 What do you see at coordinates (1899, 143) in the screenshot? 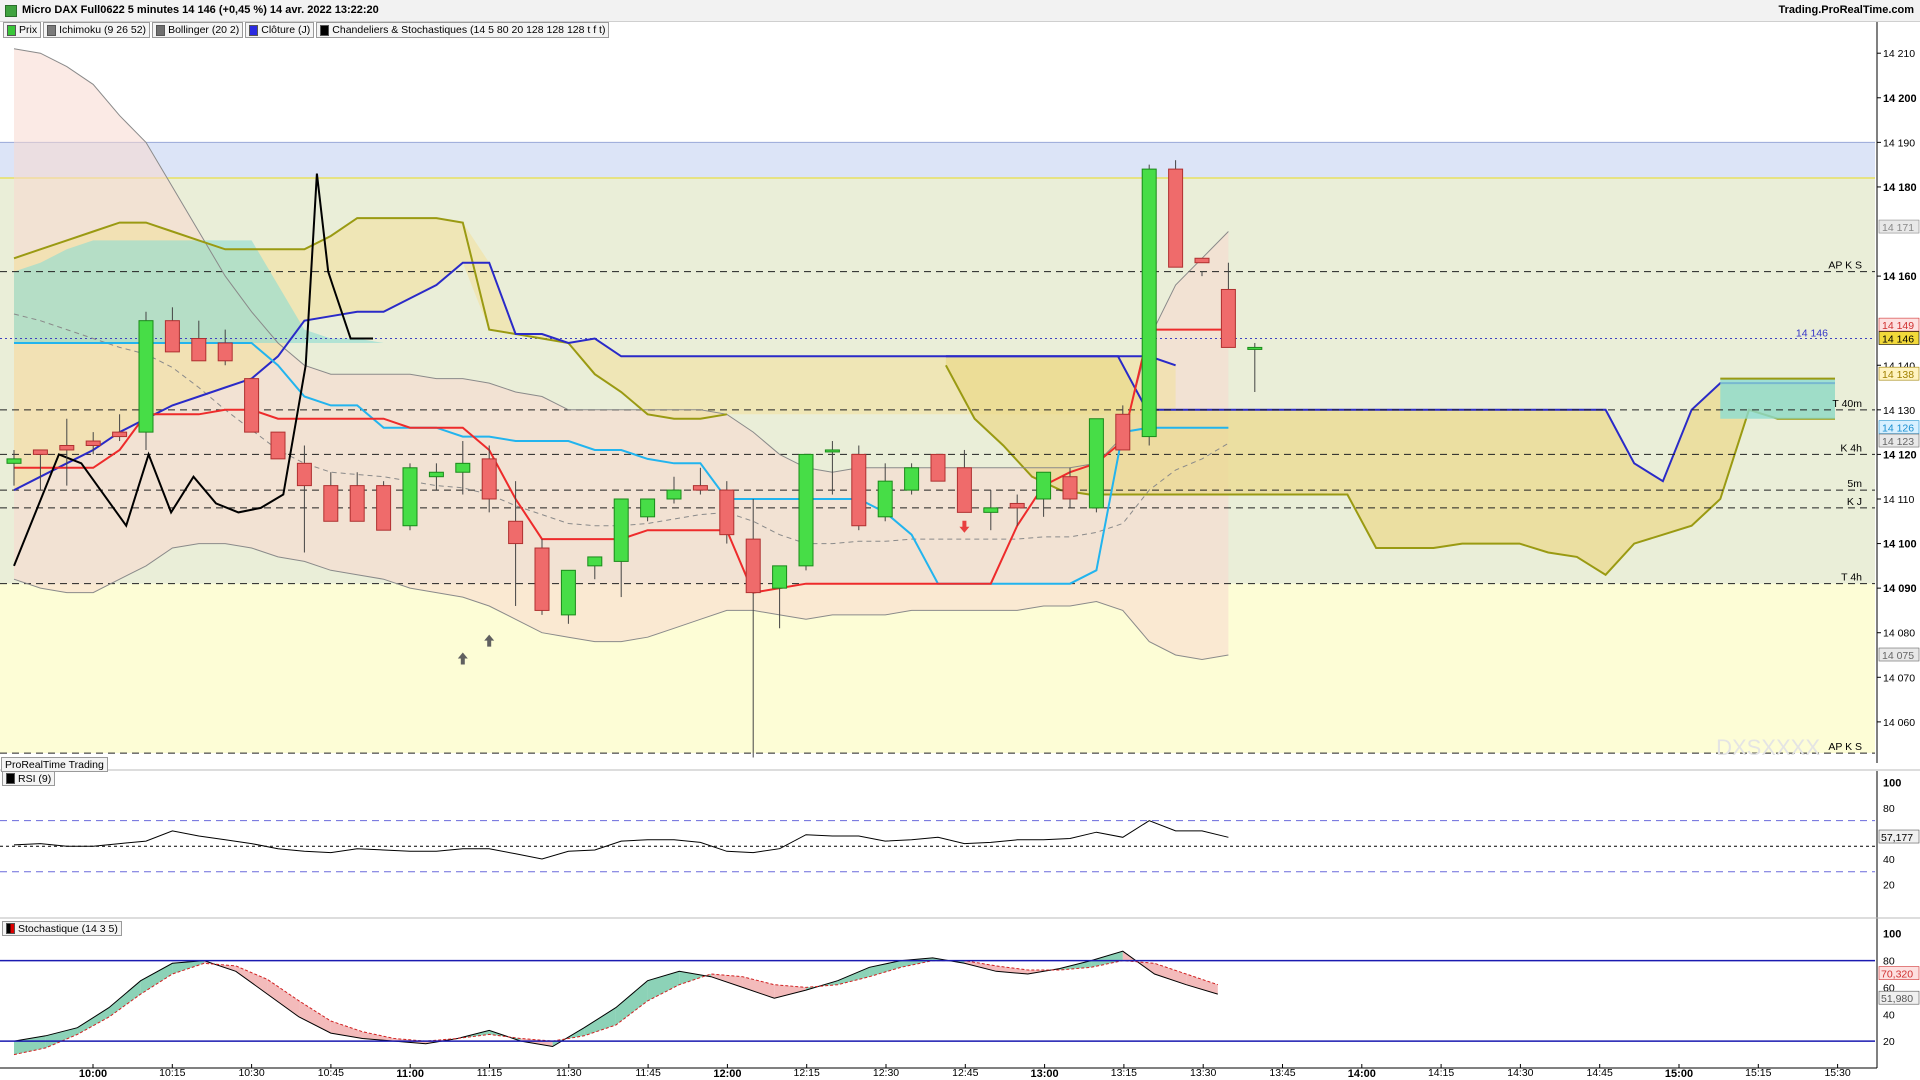
I see `price-axis-label: 14 190` at bounding box center [1899, 143].